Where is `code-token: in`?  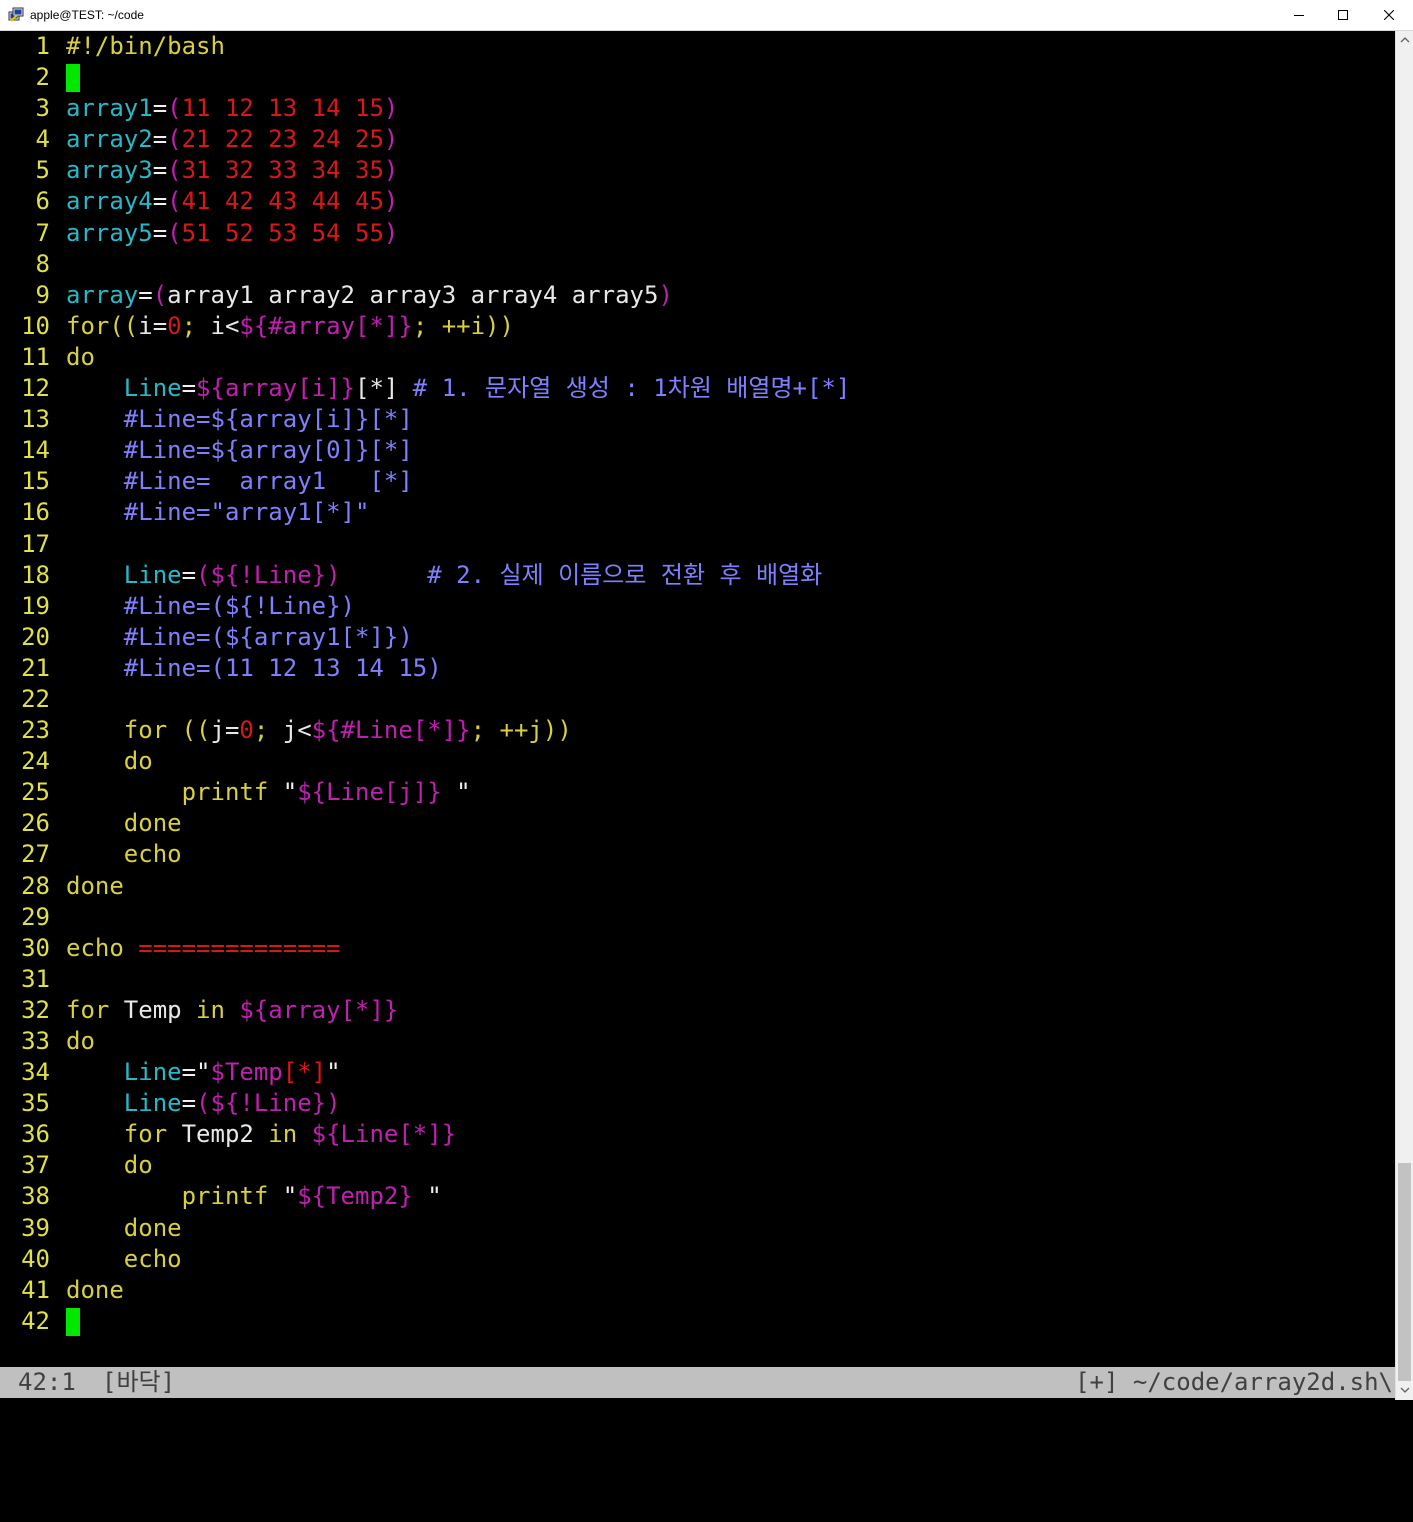 code-token: in is located at coordinates (218, 1009).